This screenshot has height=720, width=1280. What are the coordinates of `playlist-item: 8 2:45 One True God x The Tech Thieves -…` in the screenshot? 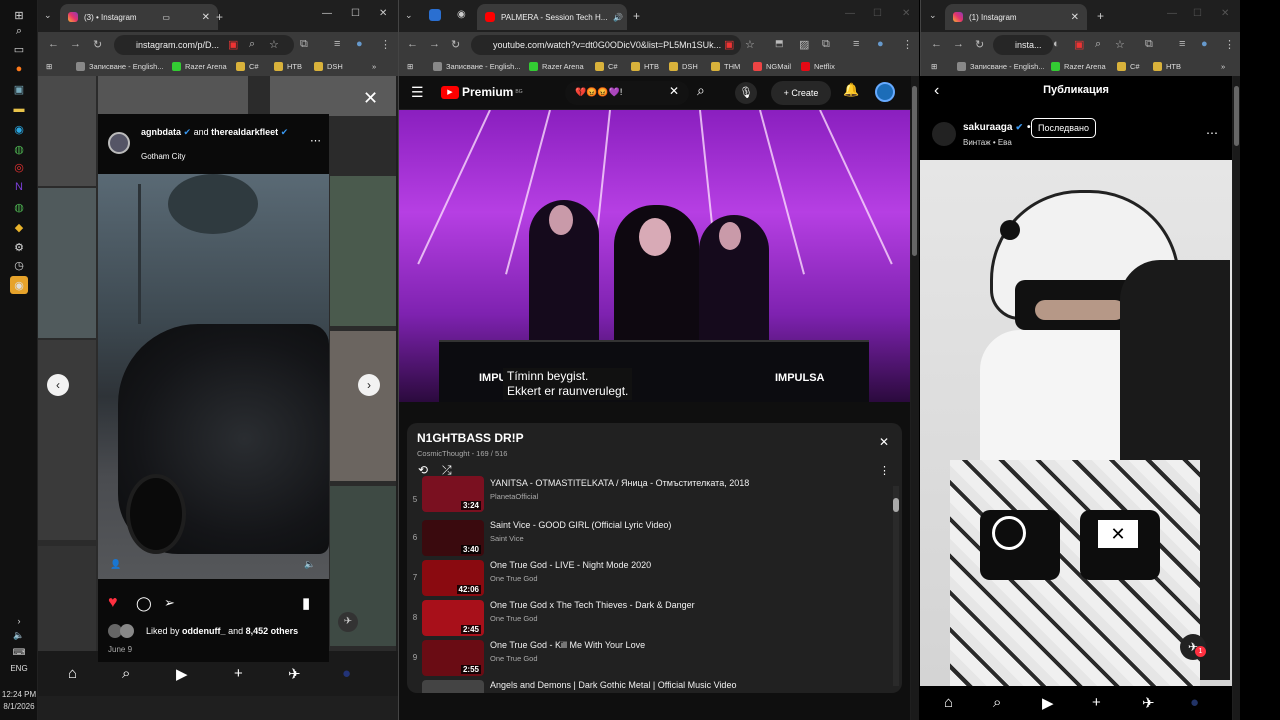 It's located at (647, 618).